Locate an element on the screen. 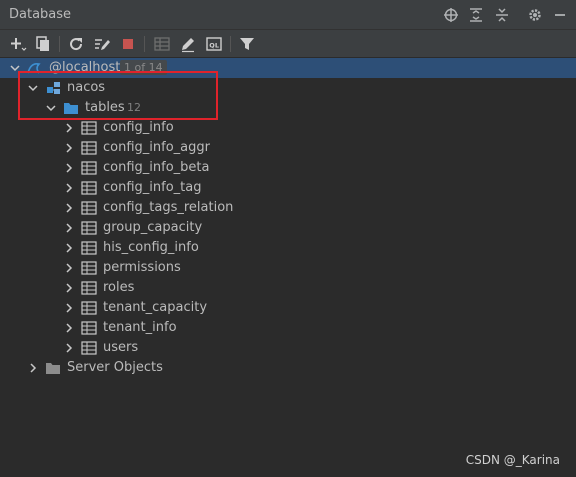 The image size is (576, 477). table-name: config_info is located at coordinates (138, 127).